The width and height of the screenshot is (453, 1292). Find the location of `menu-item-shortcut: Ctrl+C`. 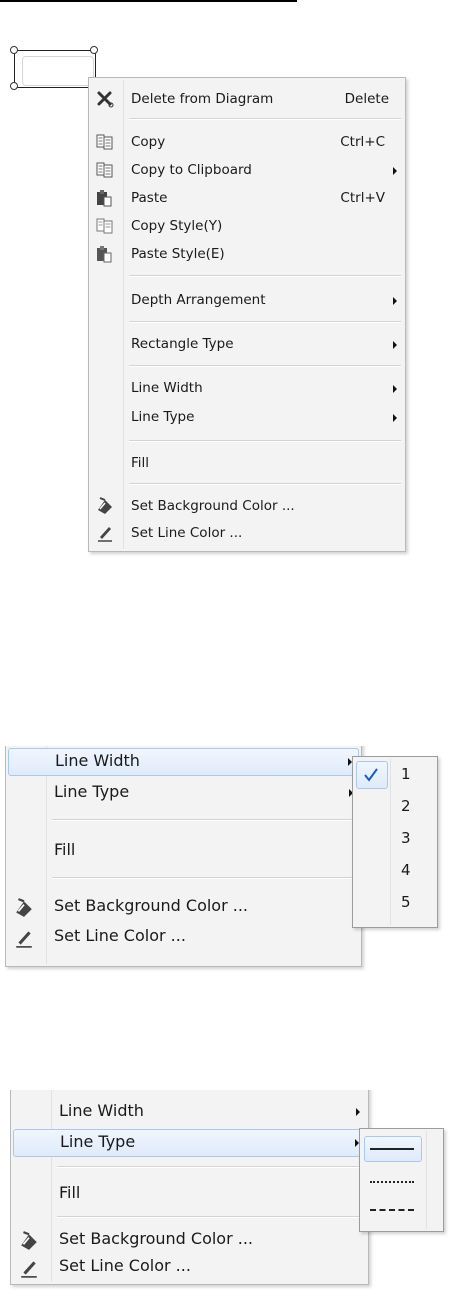

menu-item-shortcut: Ctrl+C is located at coordinates (362, 142).